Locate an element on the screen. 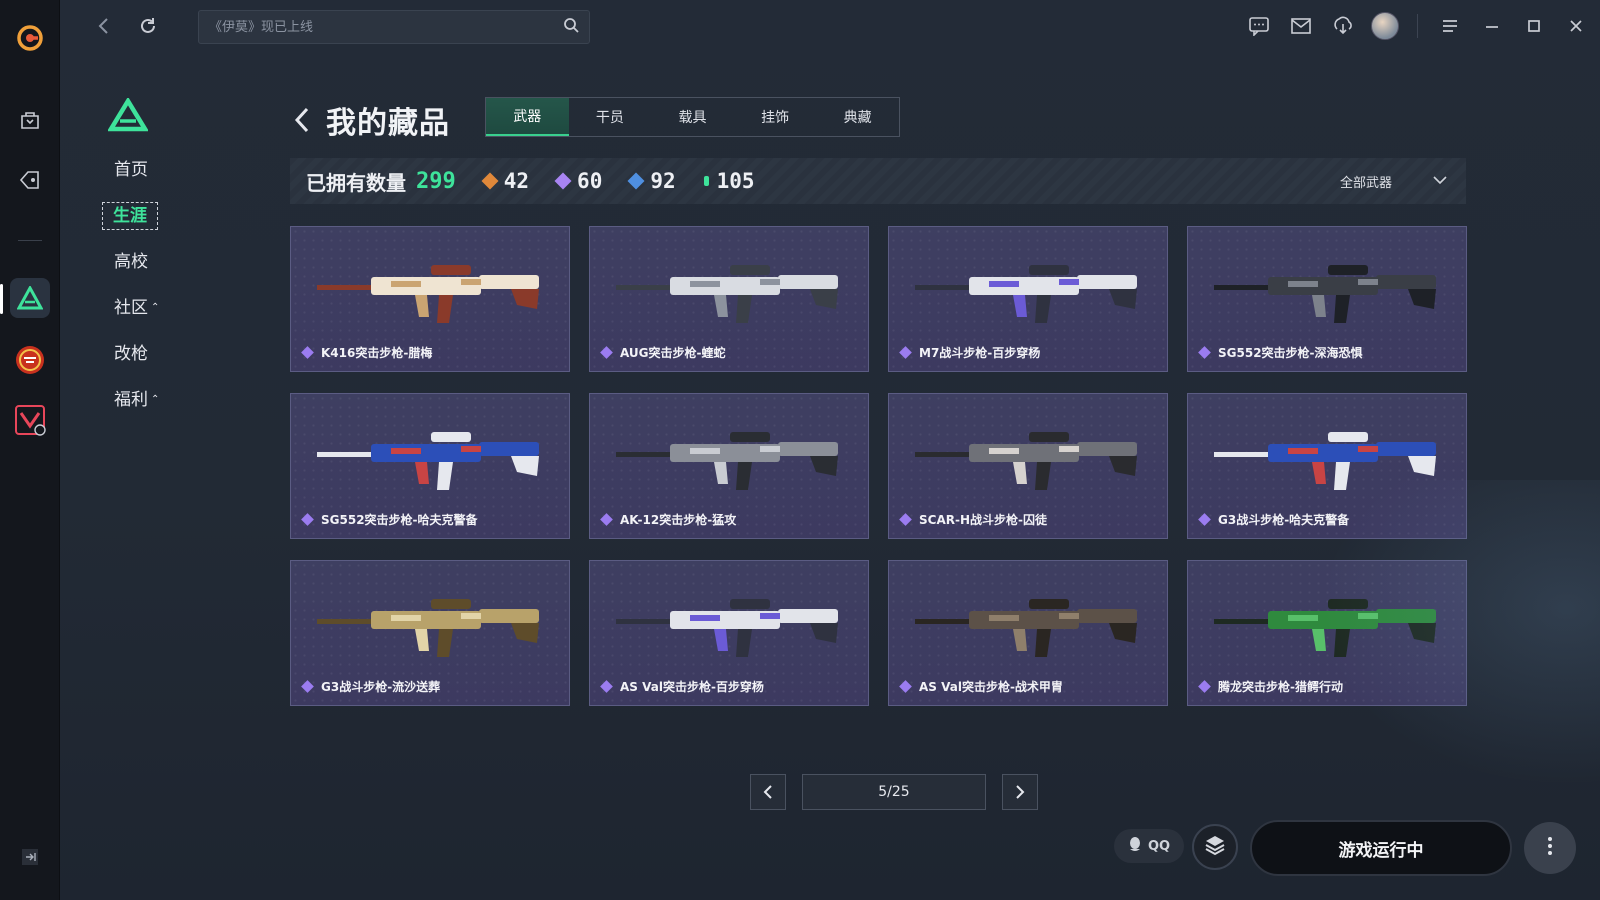 This screenshot has width=1600, height=900. weapon-name-label: 腾龙突击步枪-猎鳄行动 is located at coordinates (1280, 687).